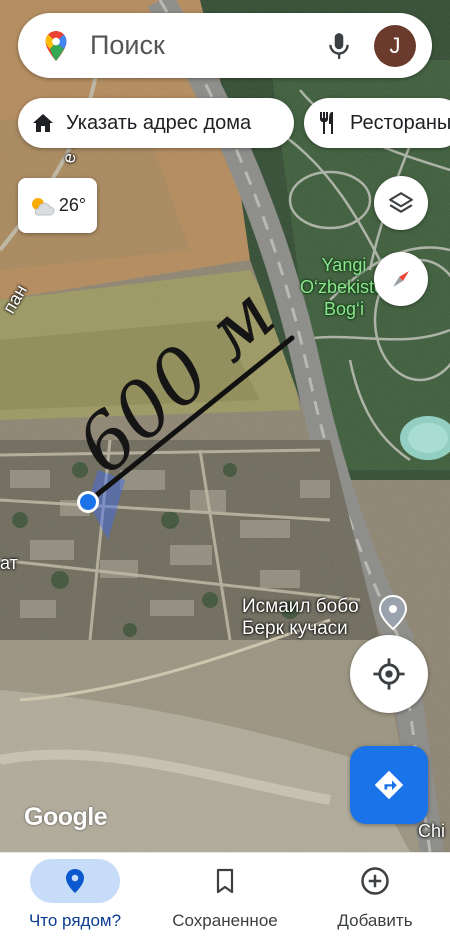 The height and width of the screenshot is (944, 450). I want to click on layers-button, so click(401, 203).